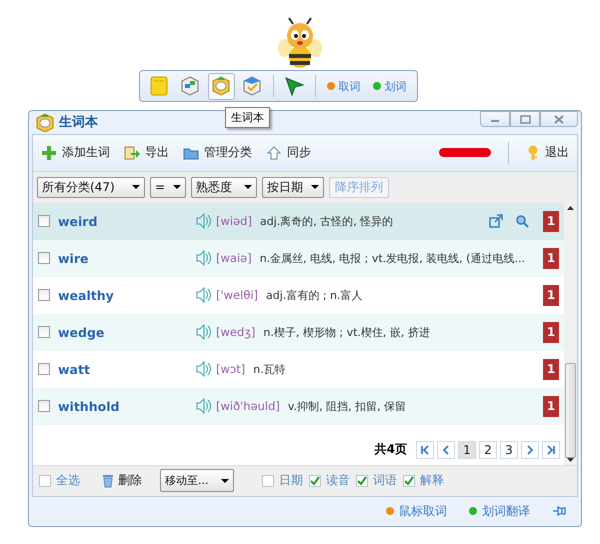 The image size is (600, 544). What do you see at coordinates (168, 187) in the screenshot?
I see `dropdown: =` at bounding box center [168, 187].